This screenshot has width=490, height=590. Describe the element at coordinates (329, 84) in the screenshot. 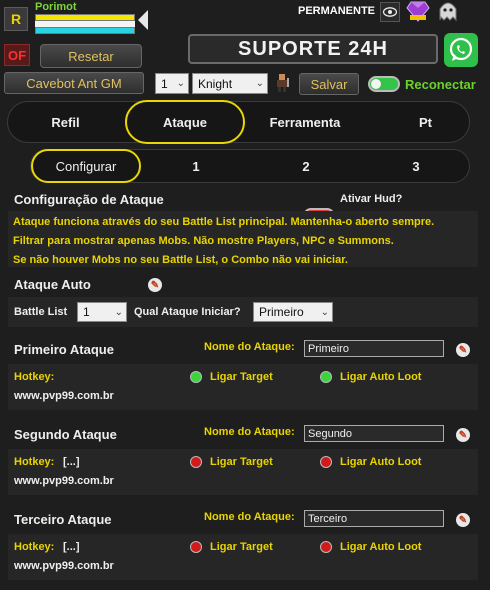

I see `salvar-button: Salvar` at that location.